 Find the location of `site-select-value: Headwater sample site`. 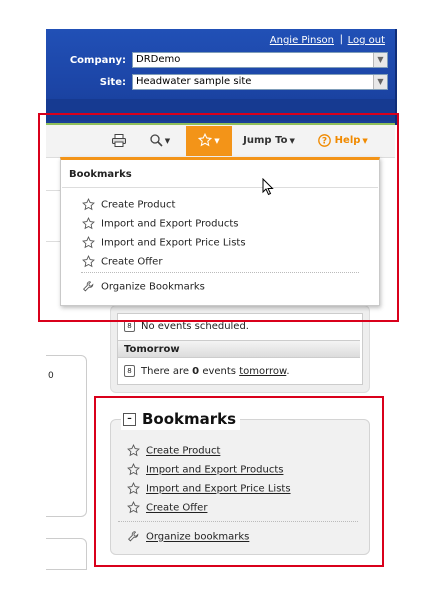

site-select-value: Headwater sample site is located at coordinates (194, 81).